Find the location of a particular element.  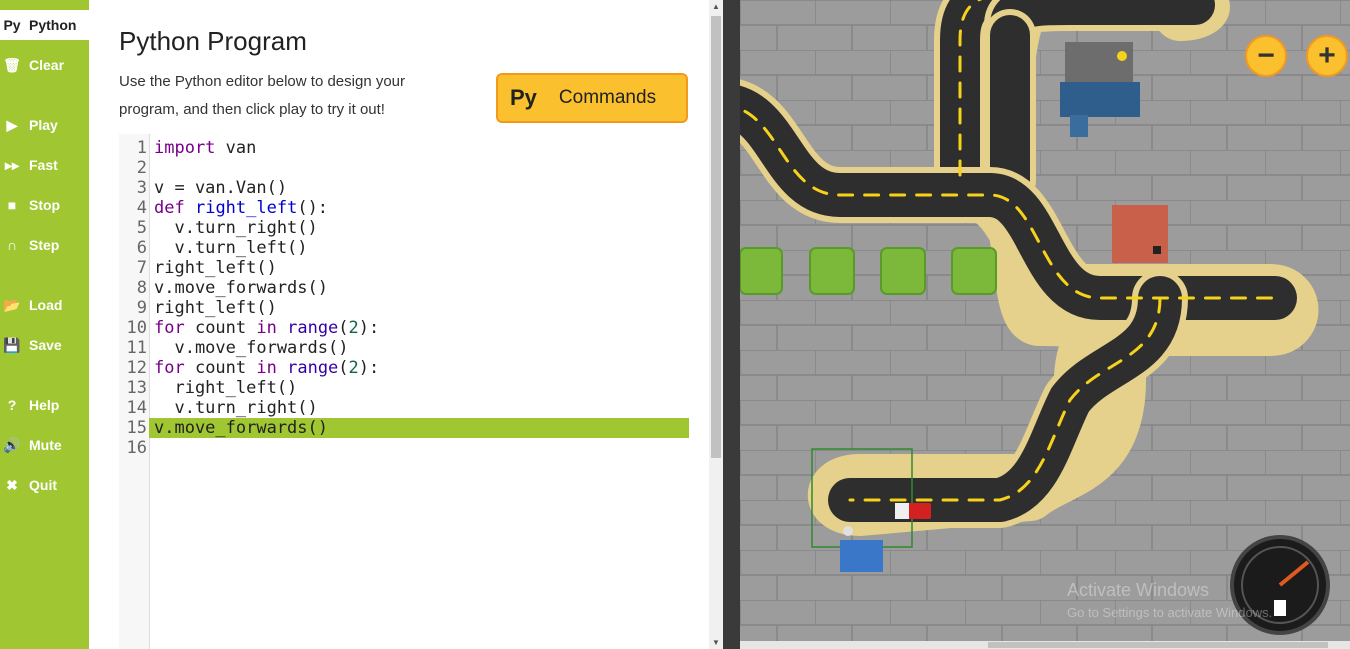

scroll-down-icon: ▼ is located at coordinates (716, 642).